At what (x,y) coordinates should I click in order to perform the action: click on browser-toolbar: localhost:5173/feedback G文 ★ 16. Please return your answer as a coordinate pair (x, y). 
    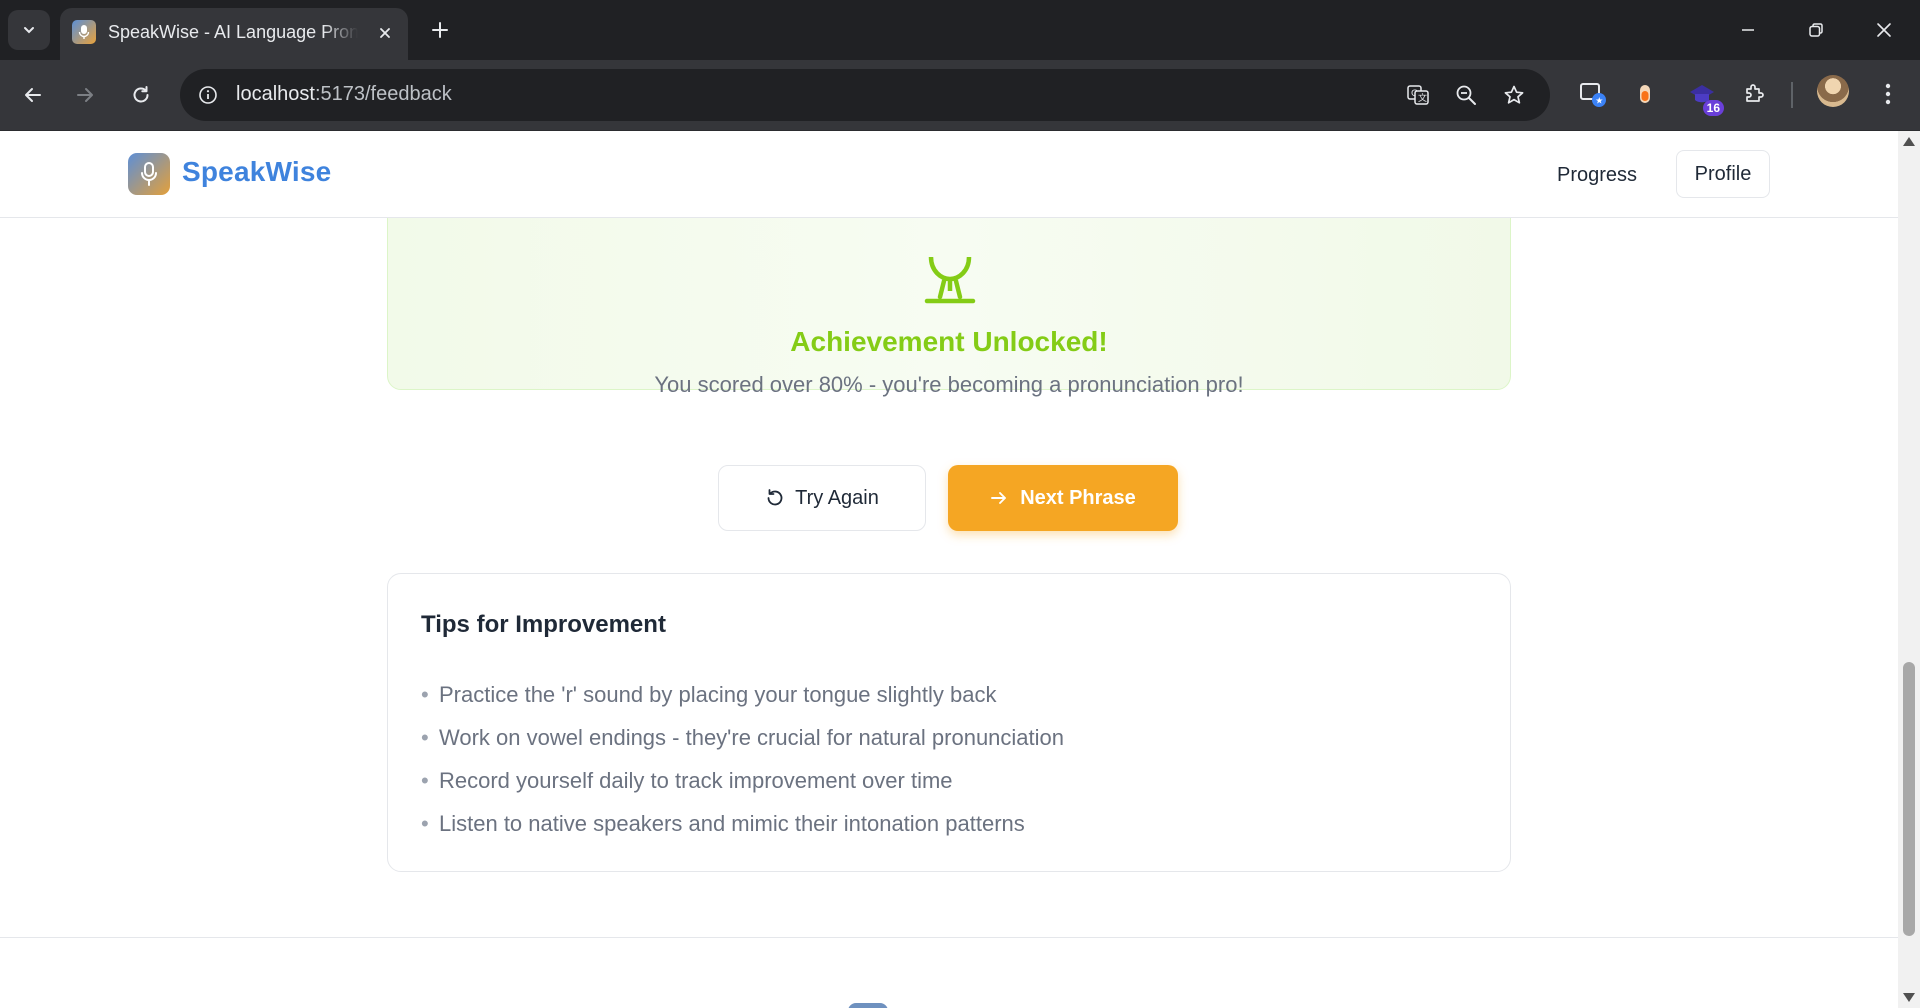
    Looking at the image, I should click on (960, 95).